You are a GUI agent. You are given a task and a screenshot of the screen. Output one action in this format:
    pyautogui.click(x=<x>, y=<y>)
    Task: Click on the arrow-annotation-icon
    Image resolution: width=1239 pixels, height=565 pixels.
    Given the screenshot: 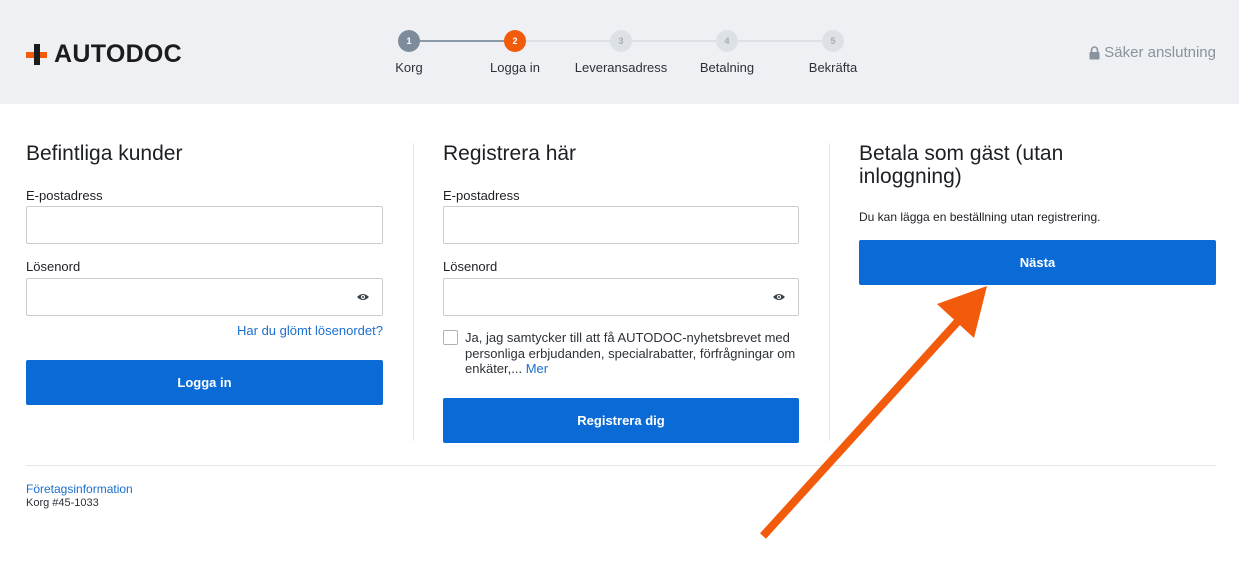 What is the action you would take?
    pyautogui.click(x=873, y=412)
    